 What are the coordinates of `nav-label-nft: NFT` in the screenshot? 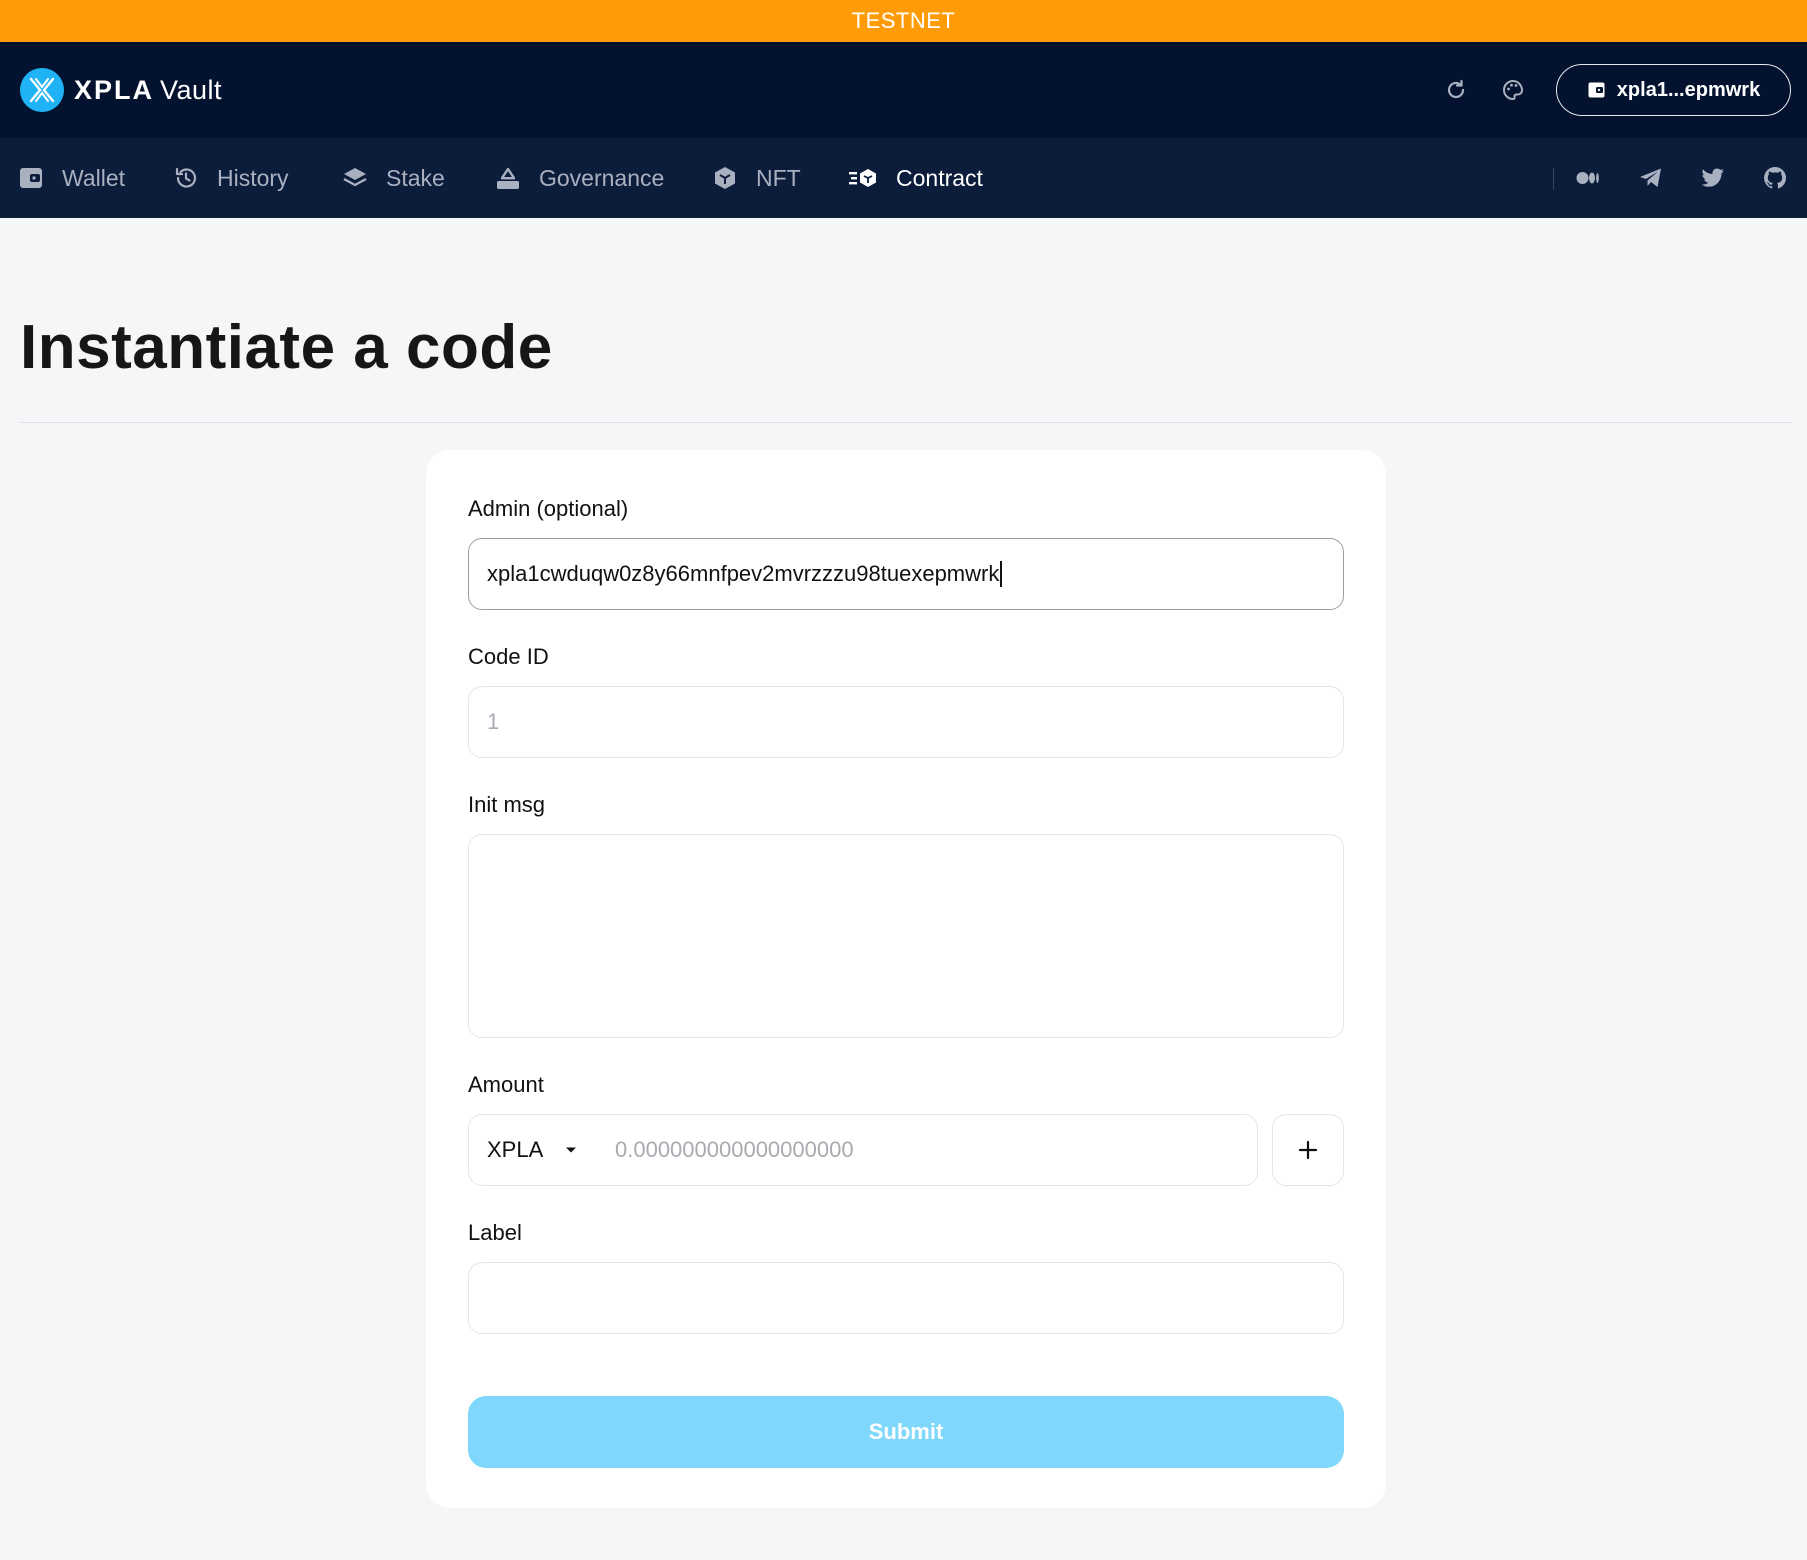 It's located at (778, 177).